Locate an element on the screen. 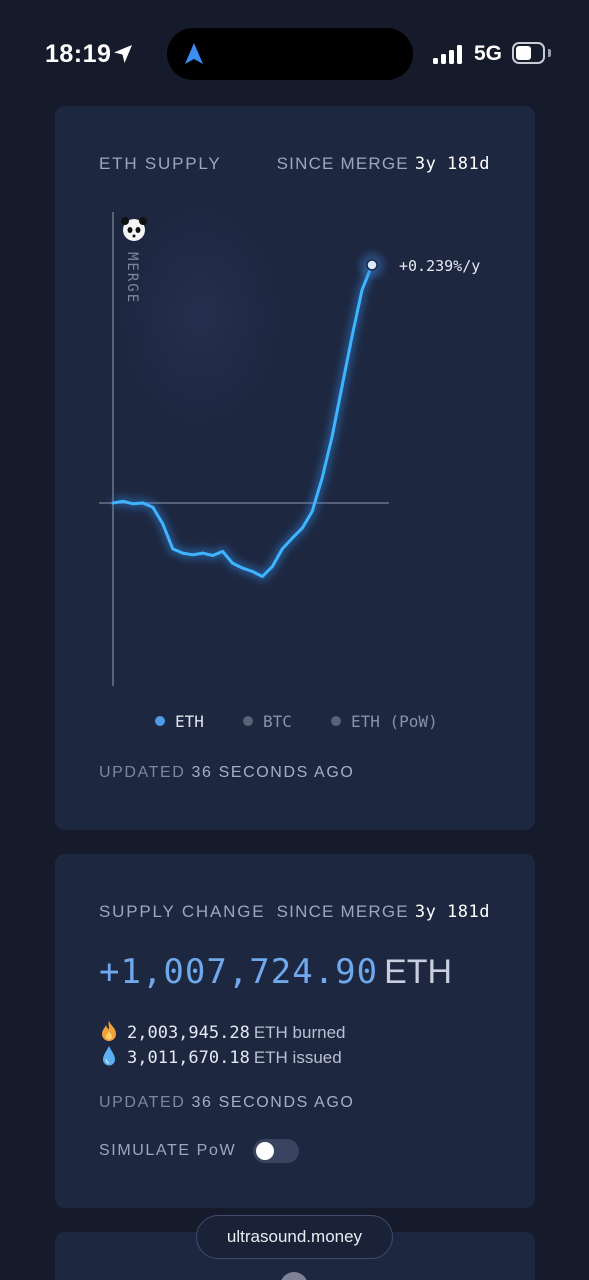 The width and height of the screenshot is (589, 1280). chart-legend: ETH BTC ETH (PoW) is located at coordinates (295, 723).